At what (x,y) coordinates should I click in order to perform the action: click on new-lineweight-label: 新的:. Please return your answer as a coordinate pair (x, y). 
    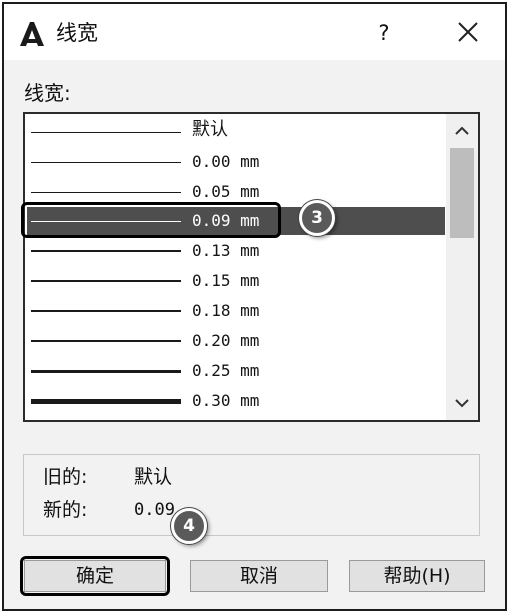
    Looking at the image, I should click on (65, 510).